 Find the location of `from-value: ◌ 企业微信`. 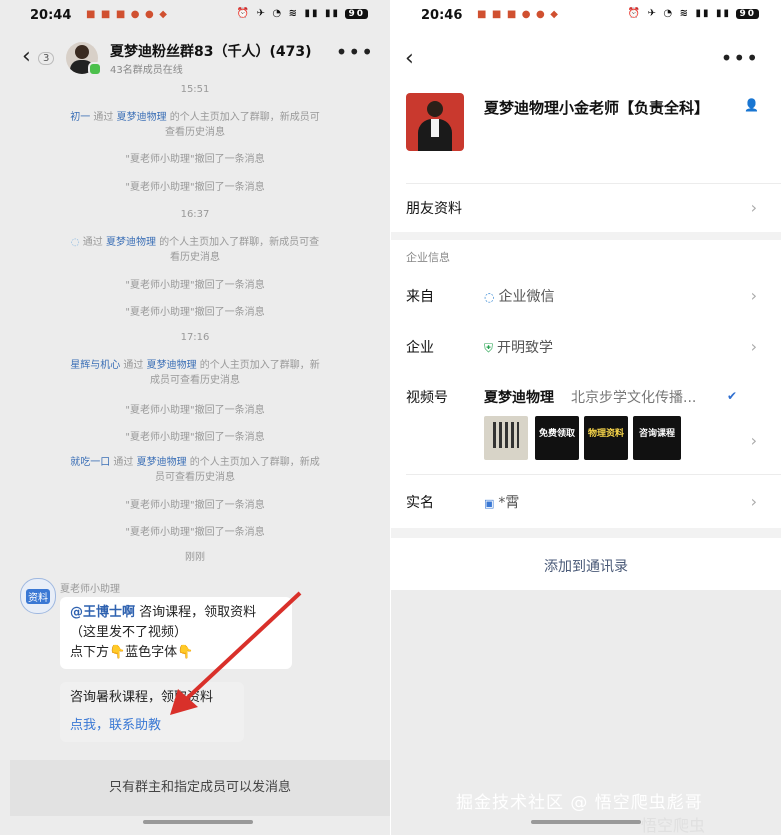

from-value: ◌ 企业微信 is located at coordinates (519, 297).